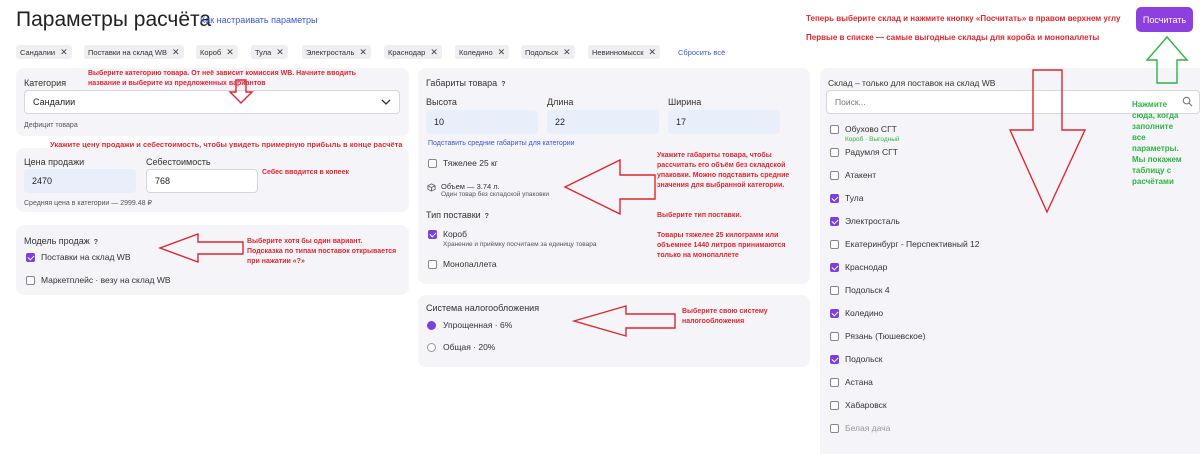 The width and height of the screenshot is (1200, 454). I want to click on arrow-left-tax, so click(623, 321).